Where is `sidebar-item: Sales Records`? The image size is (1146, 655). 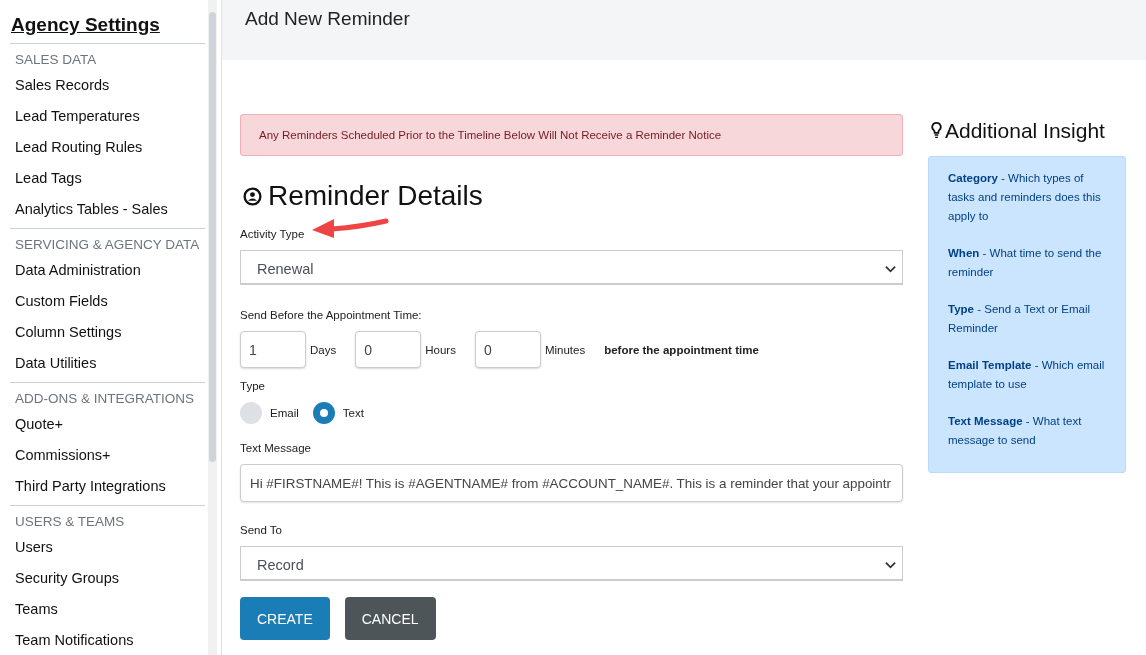 sidebar-item: Sales Records is located at coordinates (107, 84).